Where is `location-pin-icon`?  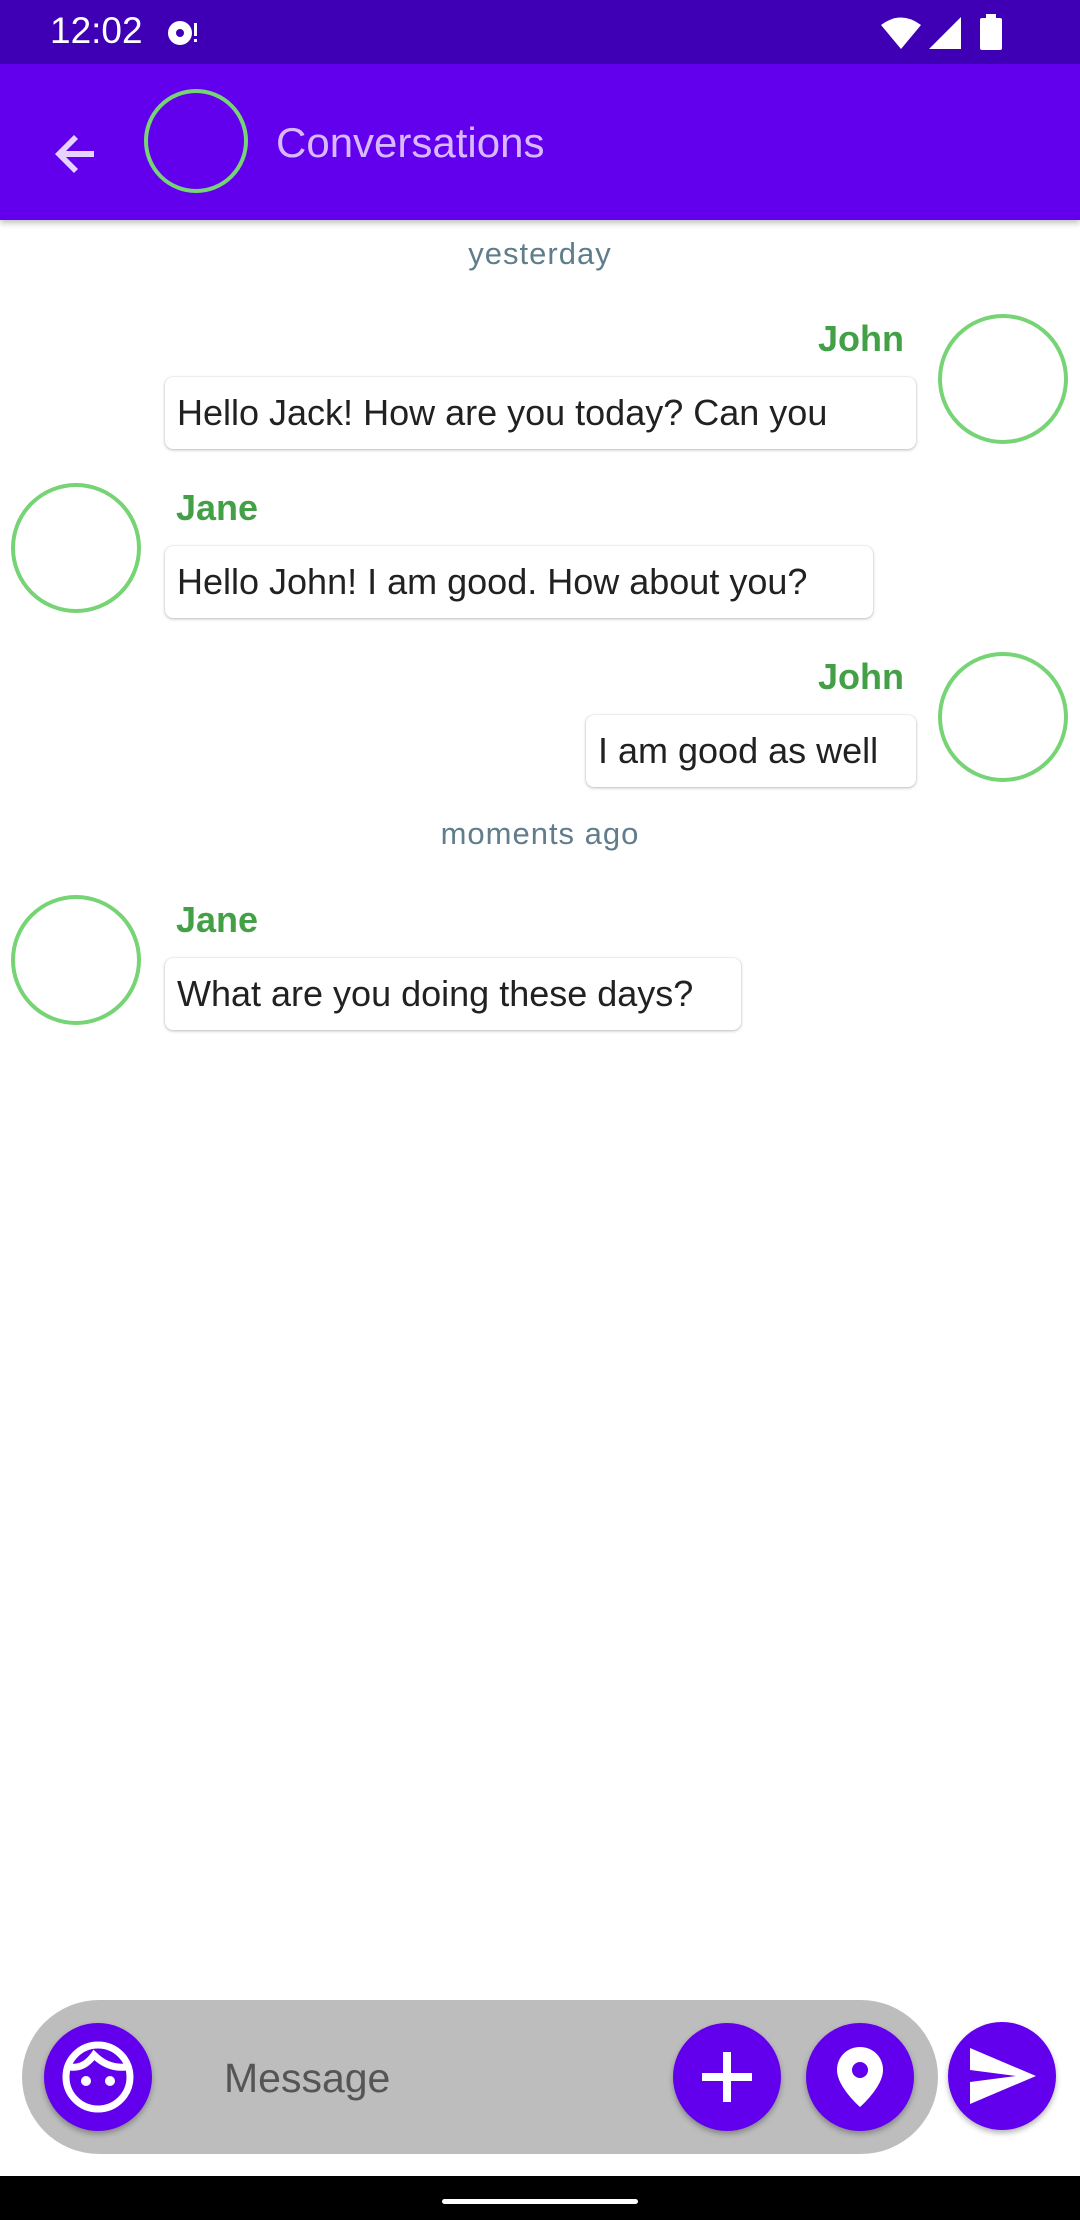
location-pin-icon is located at coordinates (860, 2077).